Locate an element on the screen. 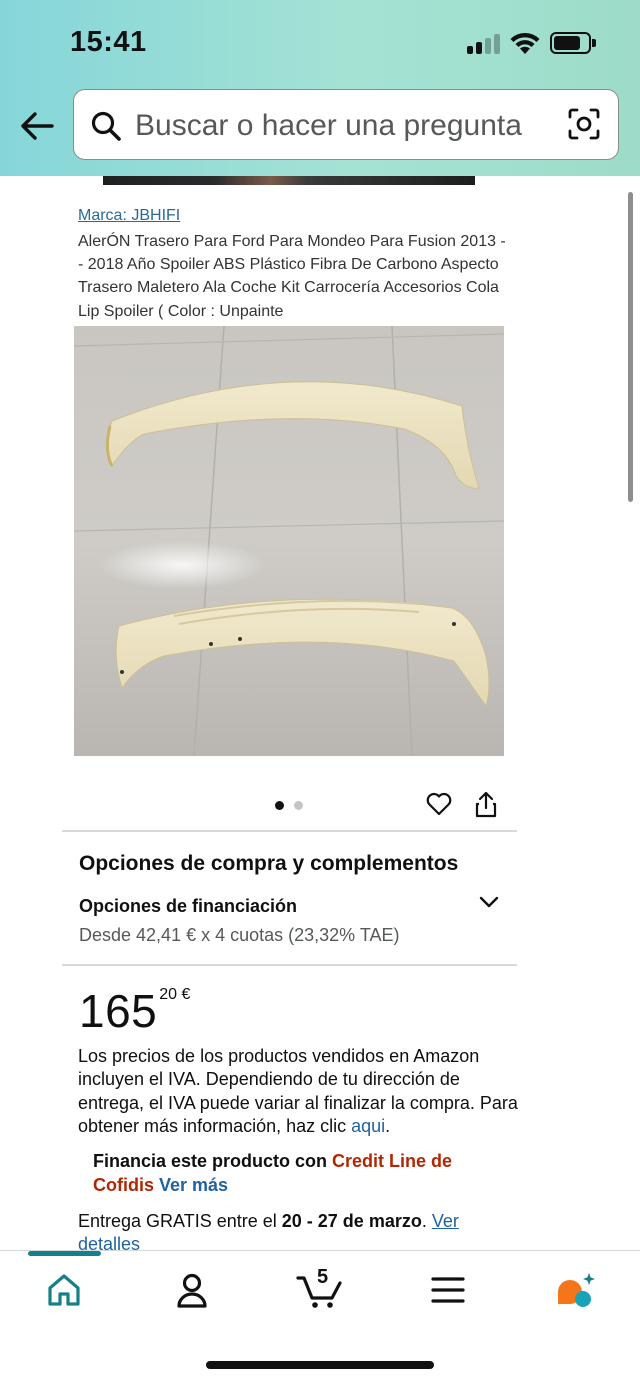 This screenshot has width=640, height=1384. account-icon is located at coordinates (192, 1290).